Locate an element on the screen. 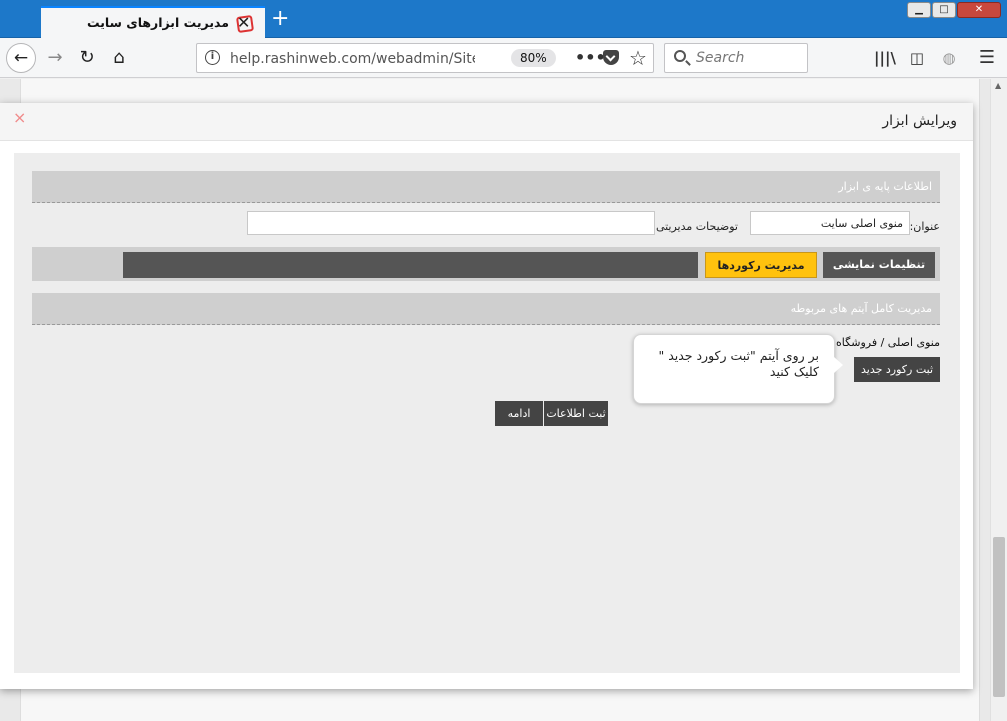 The width and height of the screenshot is (1007, 721). tab-close-icon: ✕ is located at coordinates (243, 22).